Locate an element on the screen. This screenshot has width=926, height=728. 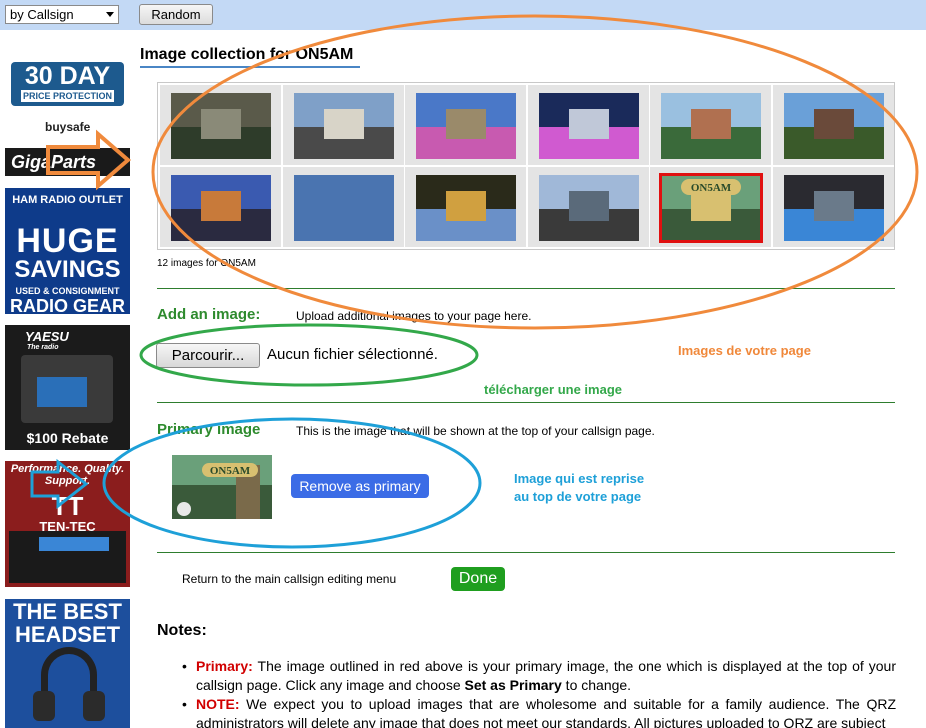
page-title: Image collection for ON5AM is located at coordinates (247, 54).